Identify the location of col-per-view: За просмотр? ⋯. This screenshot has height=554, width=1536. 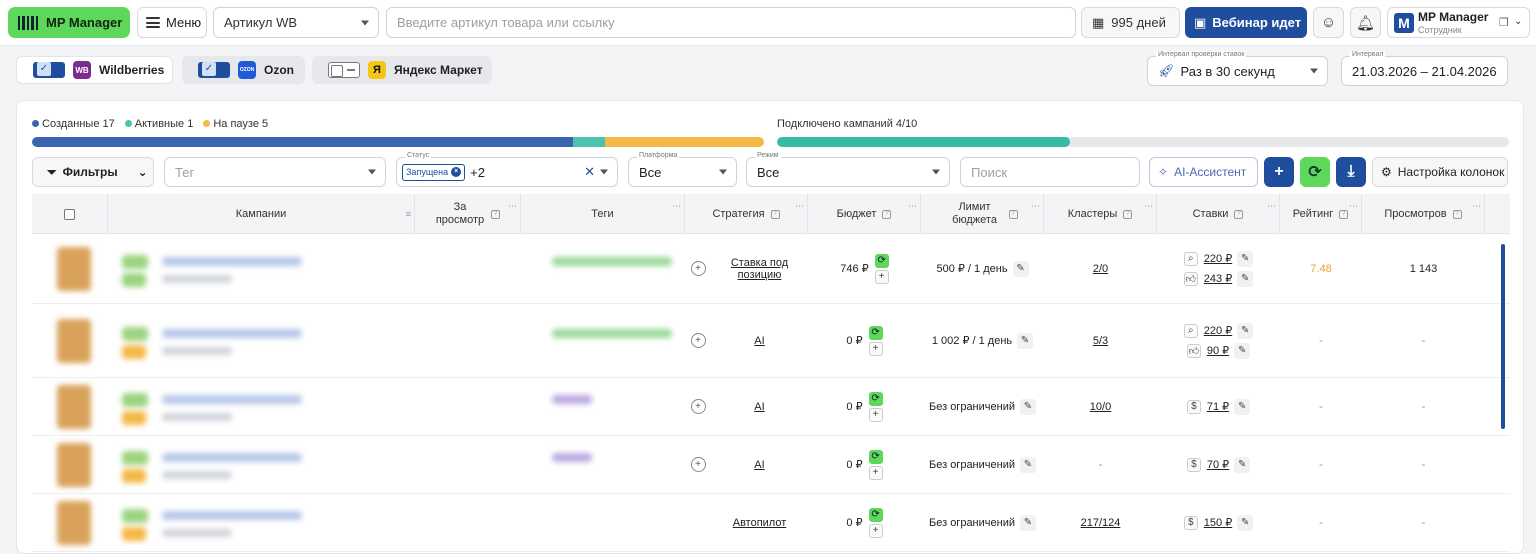
(468, 214).